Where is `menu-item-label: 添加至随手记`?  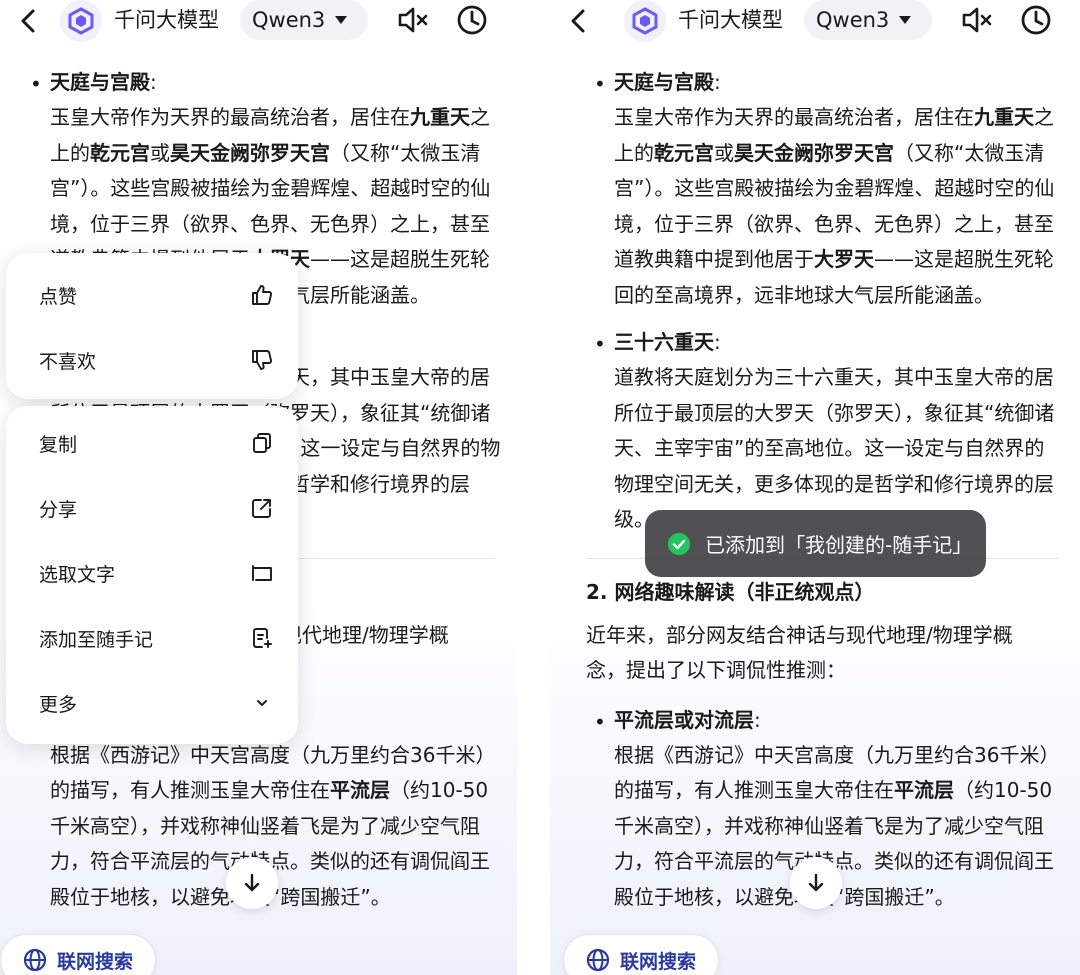 menu-item-label: 添加至随手记 is located at coordinates (96, 639).